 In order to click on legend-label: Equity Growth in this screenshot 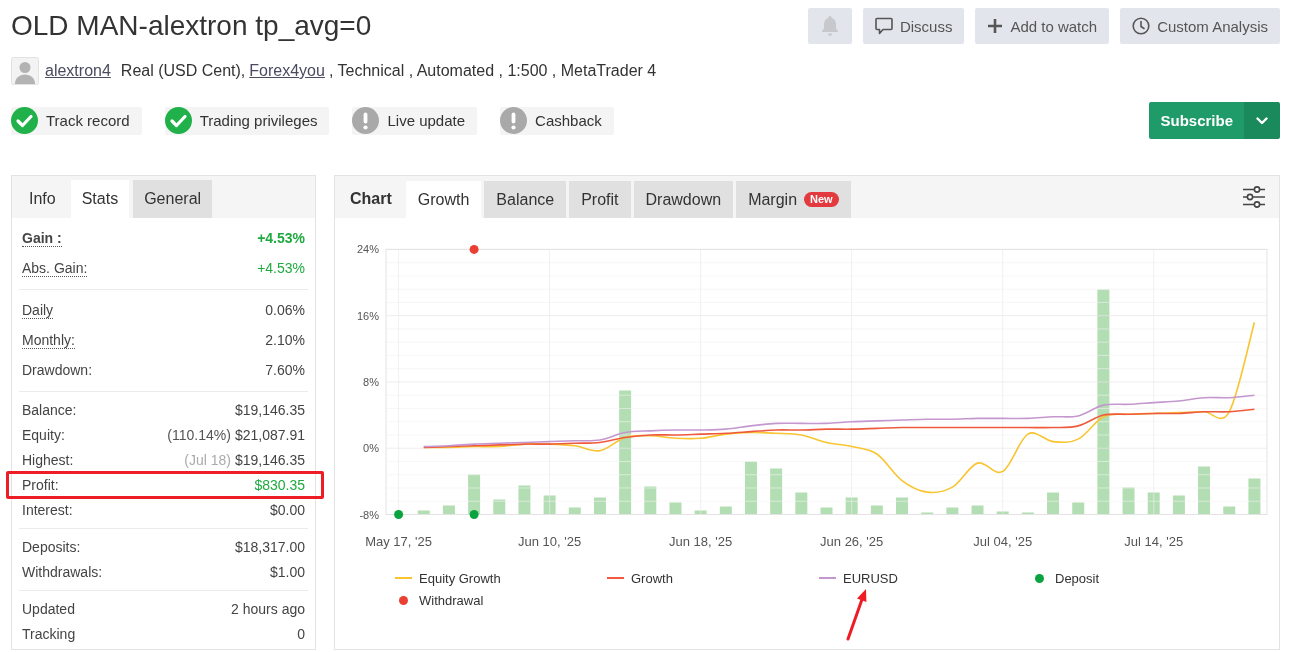, I will do `click(460, 578)`.